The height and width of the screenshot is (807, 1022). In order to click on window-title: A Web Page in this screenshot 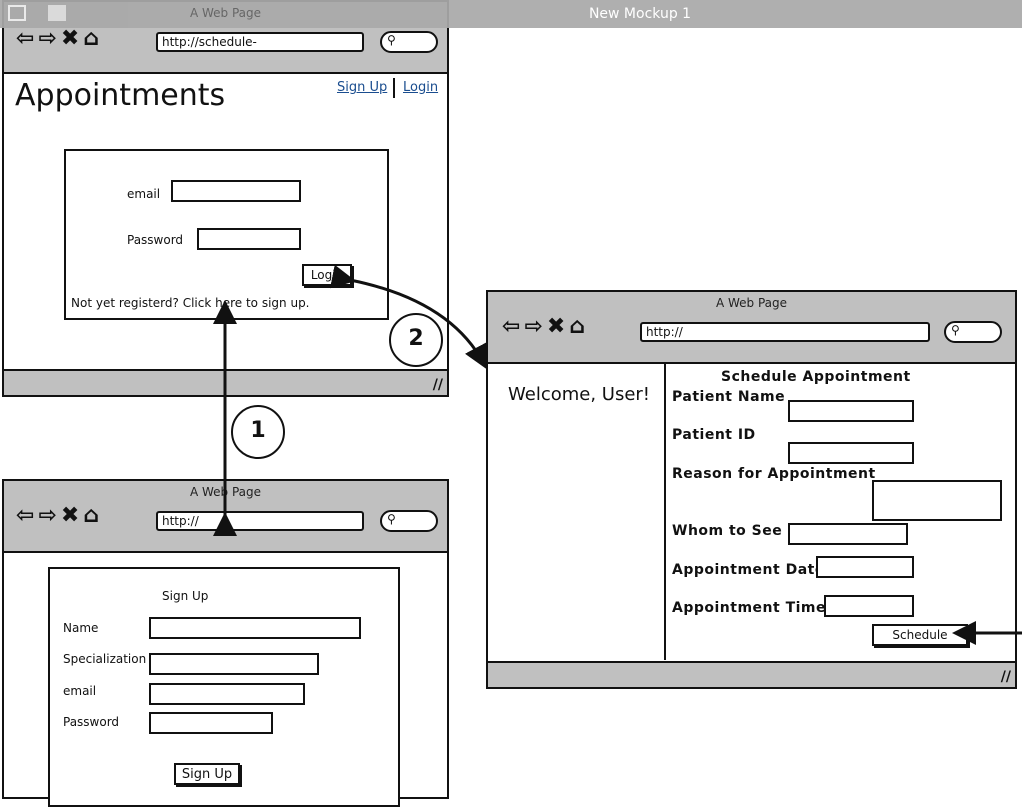, I will do `click(225, 13)`.